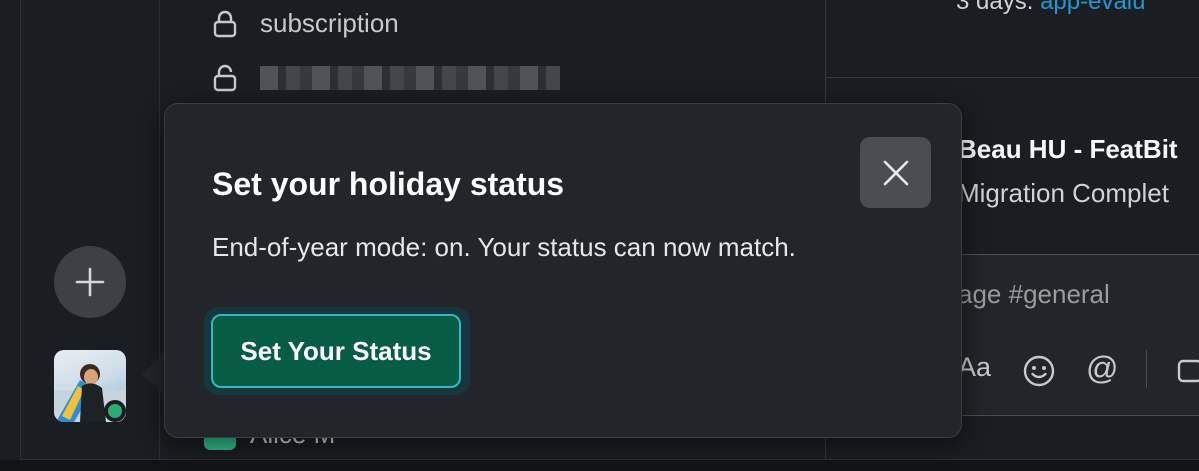 This screenshot has height=471, width=1199. I want to click on message-author: Beau HU - FeatBit, so click(1068, 149).